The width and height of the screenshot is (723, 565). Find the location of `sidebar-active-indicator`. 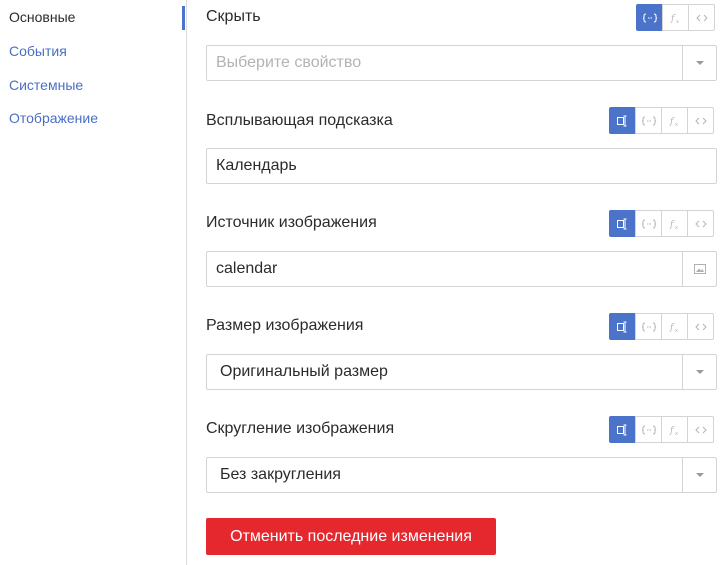

sidebar-active-indicator is located at coordinates (183, 18).